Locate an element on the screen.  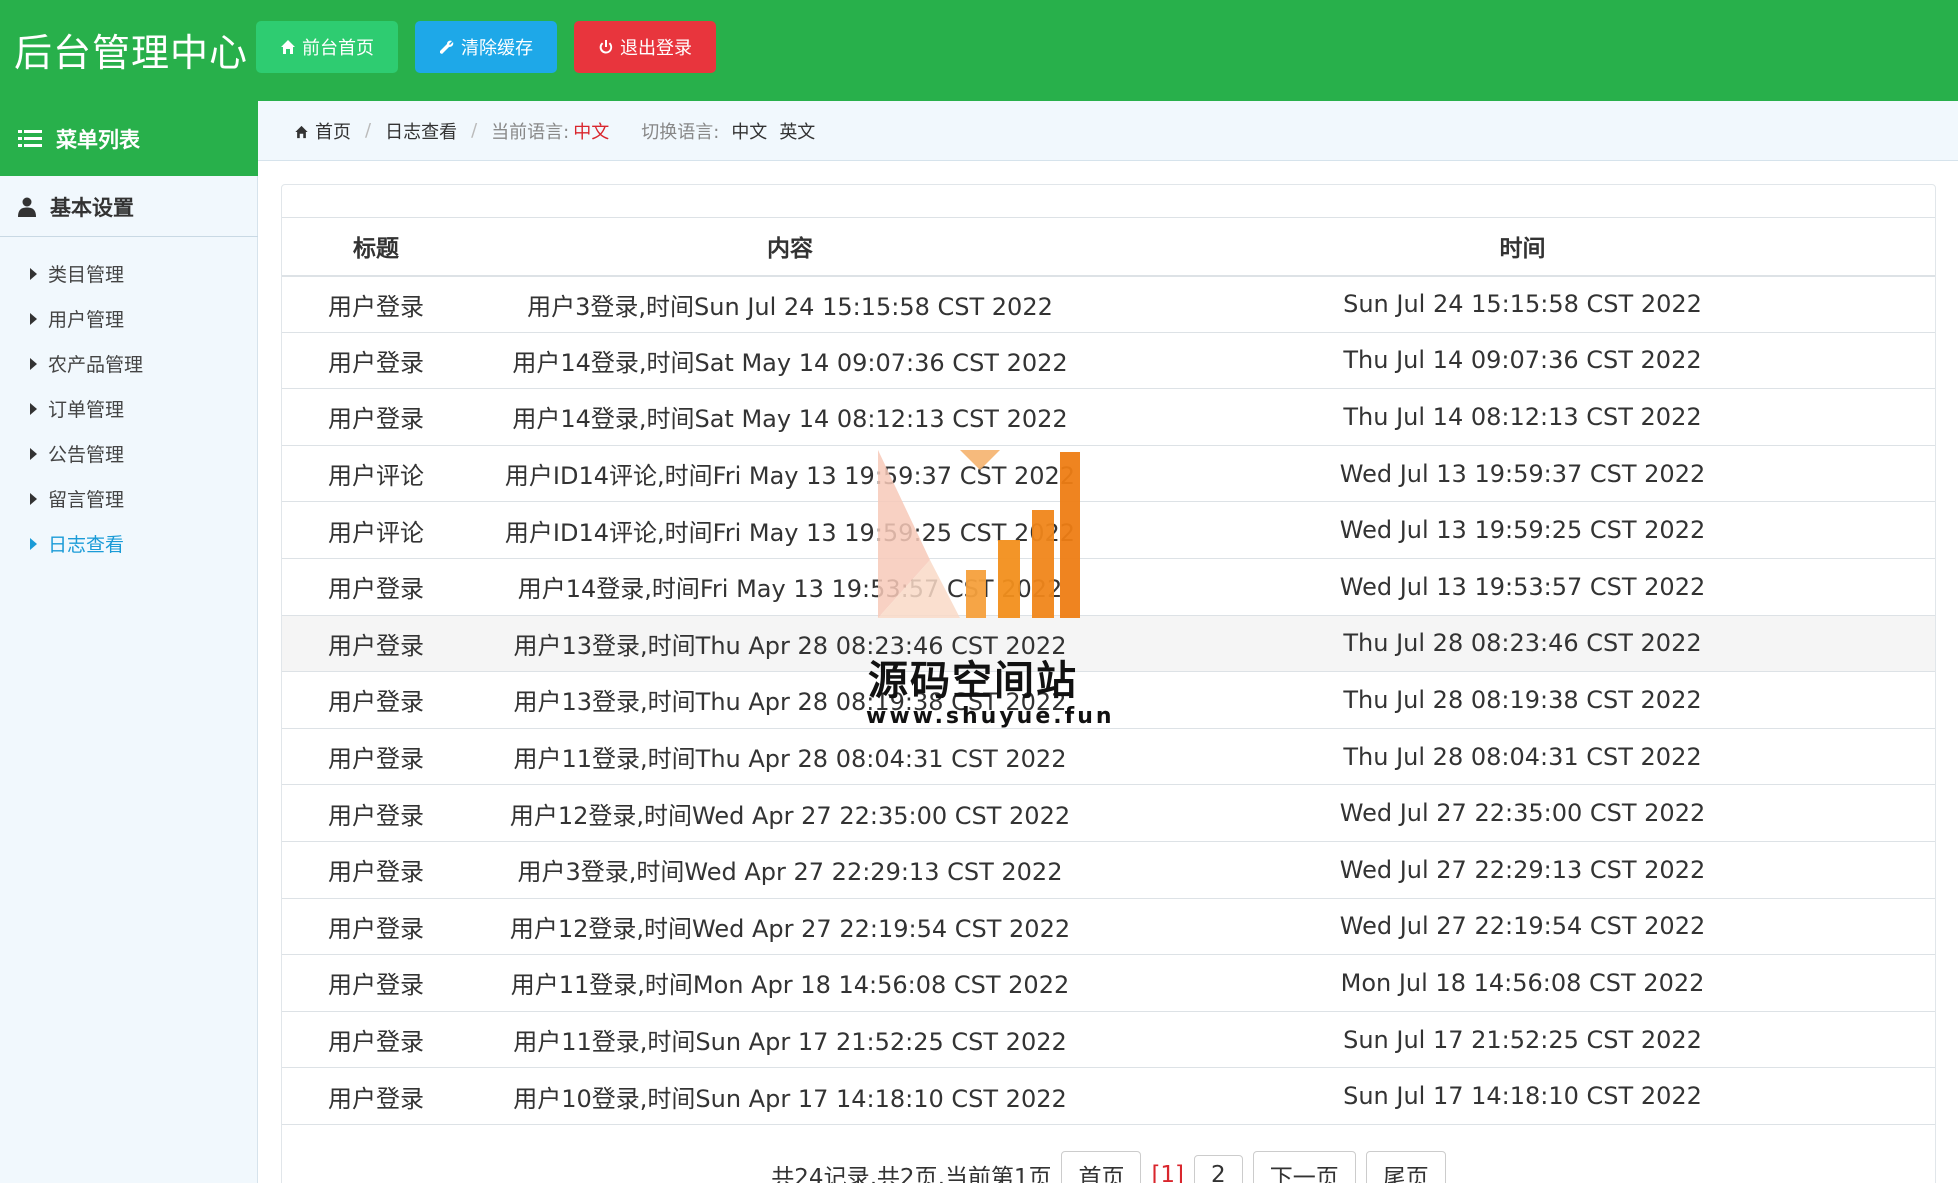
brand-title: 后台管理中心 is located at coordinates (131, 53).